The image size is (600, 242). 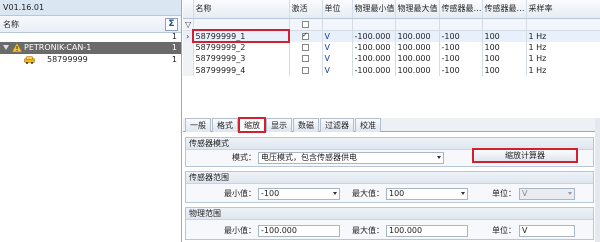 I want to click on mode-select-value: 电压模式，包含传感器供电, so click(x=309, y=157).